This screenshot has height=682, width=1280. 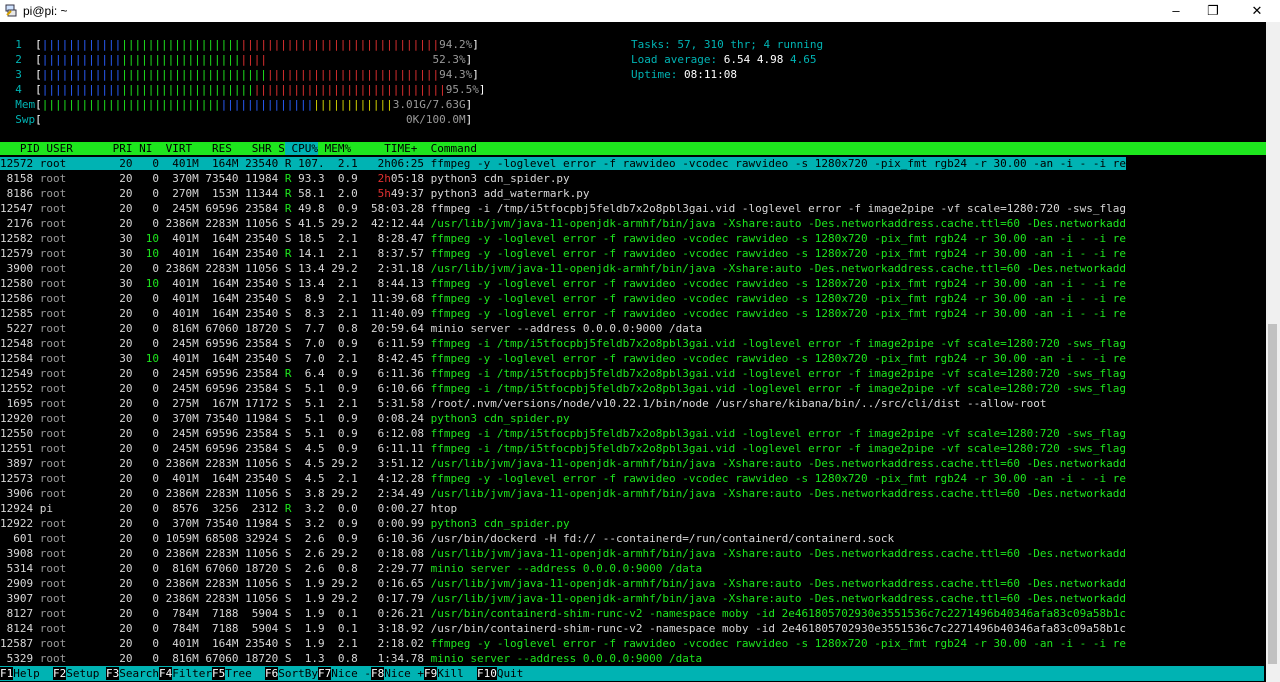 What do you see at coordinates (194, 74) in the screenshot?
I see `cpu-bar-normal: ||||||||||||||||||||||` at bounding box center [194, 74].